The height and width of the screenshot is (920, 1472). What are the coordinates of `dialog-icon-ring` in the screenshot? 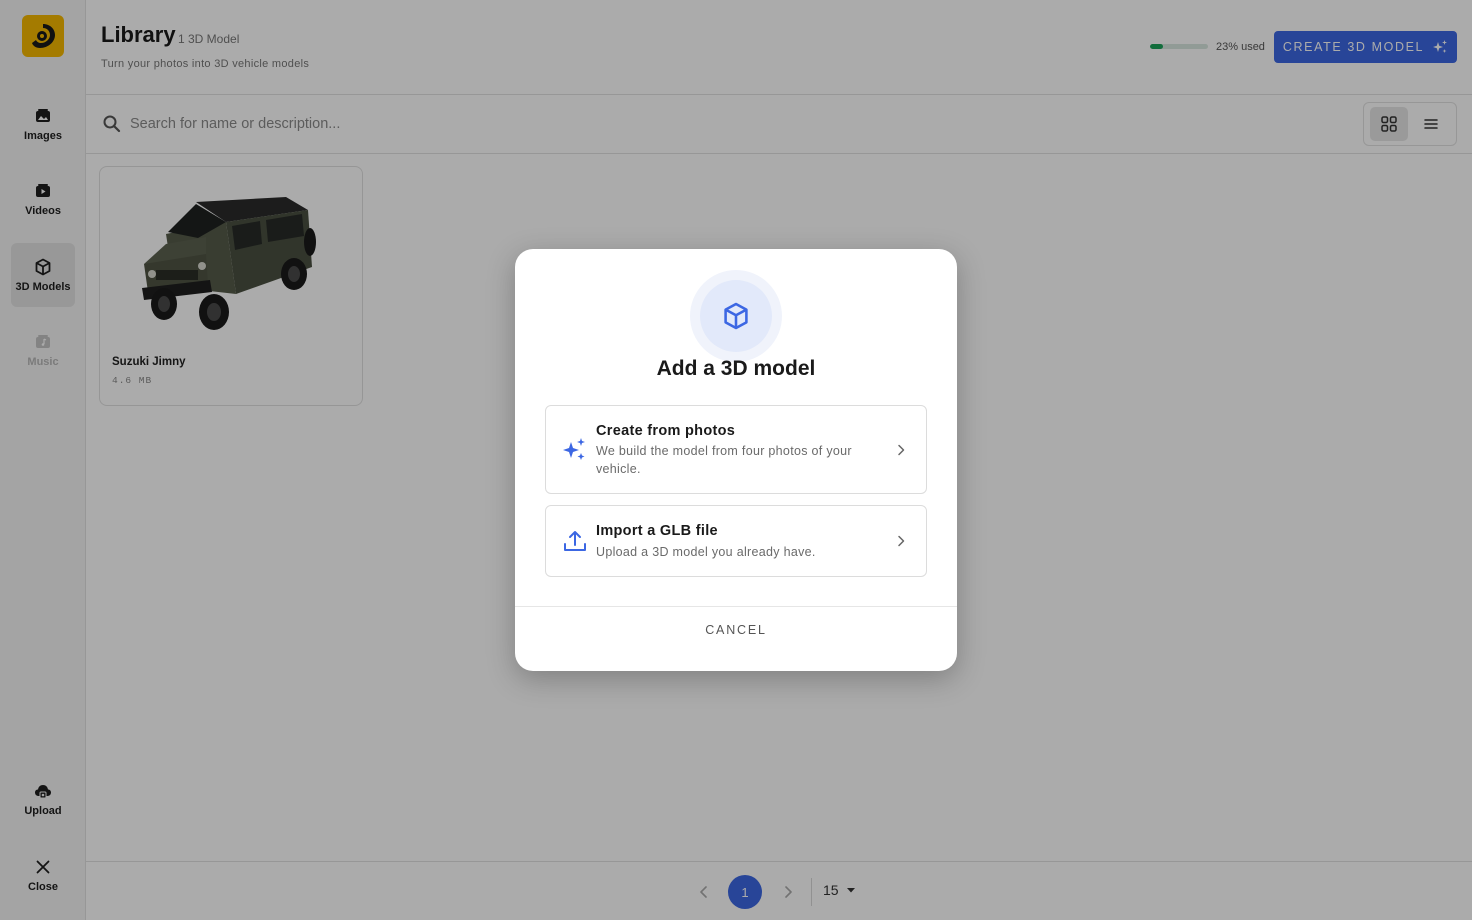 It's located at (736, 316).